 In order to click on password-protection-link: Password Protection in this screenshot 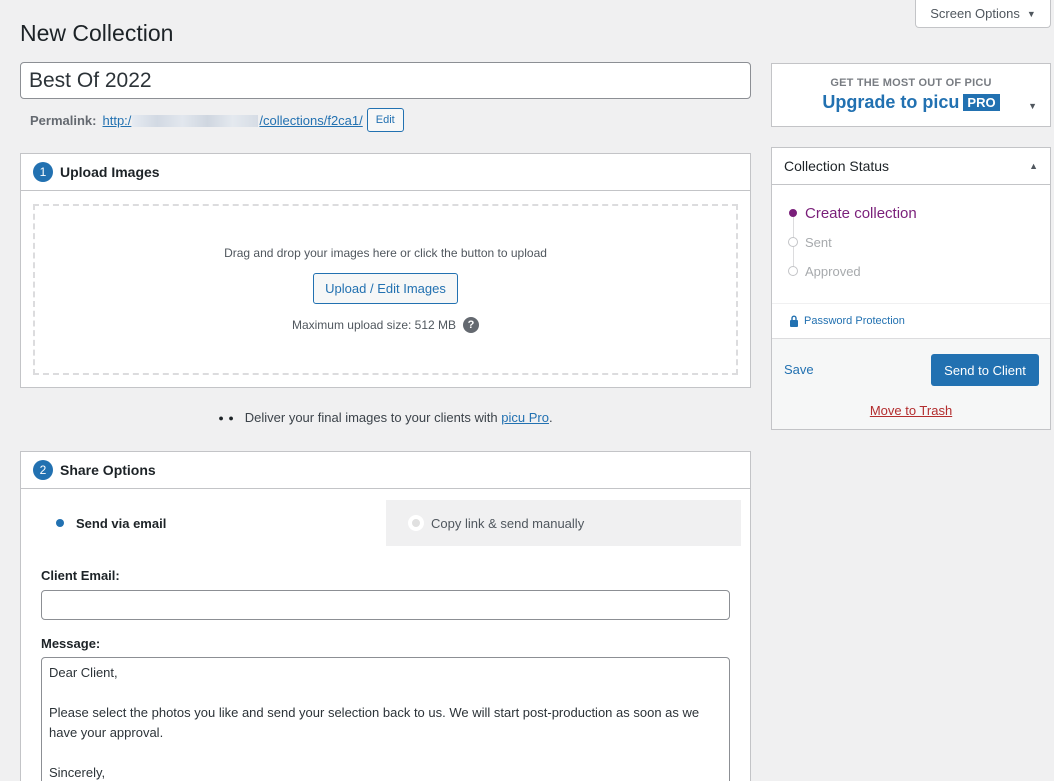, I will do `click(911, 320)`.